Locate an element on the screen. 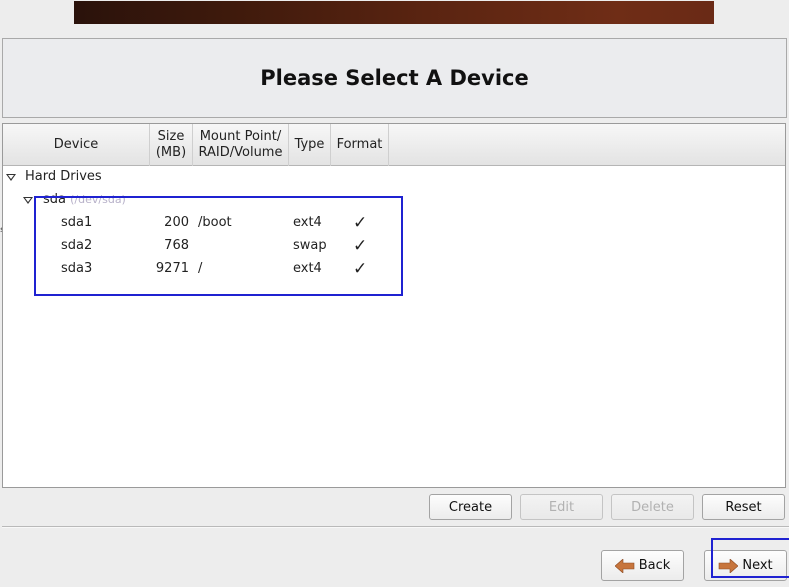 The image size is (789, 587). table-row: sda3 9271 / ext4 ✓ is located at coordinates (394, 269).